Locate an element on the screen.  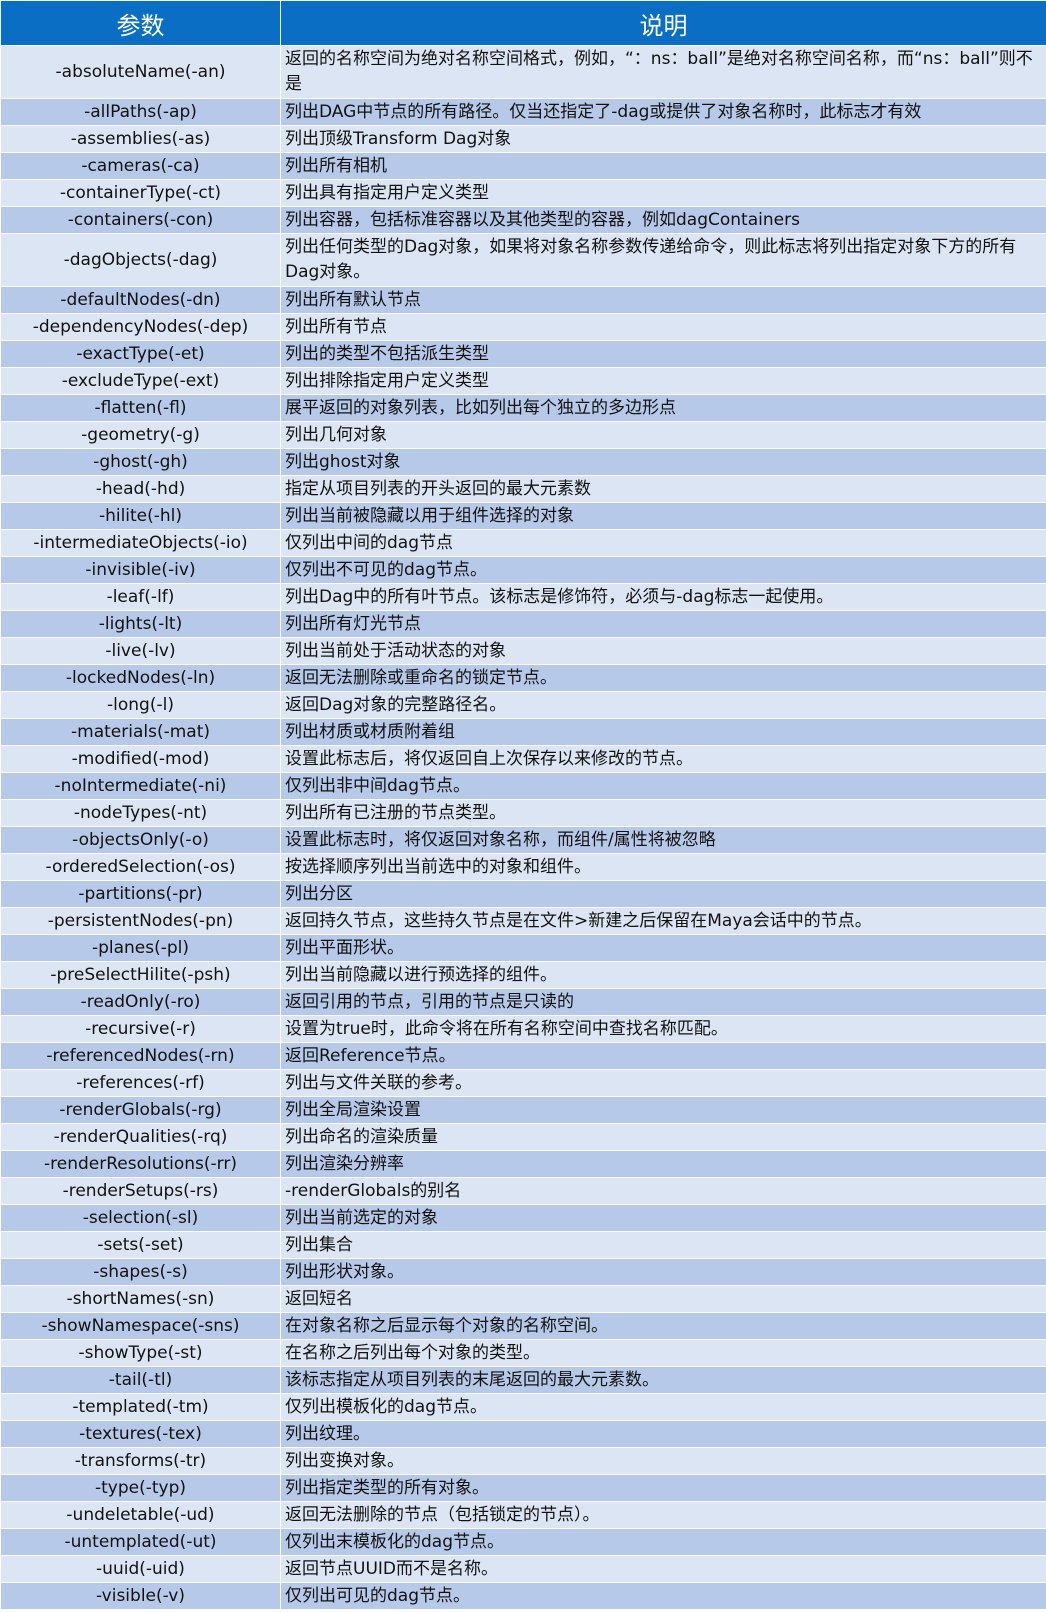
param-cell: -lockedNodes(-ln) is located at coordinates (140, 678).